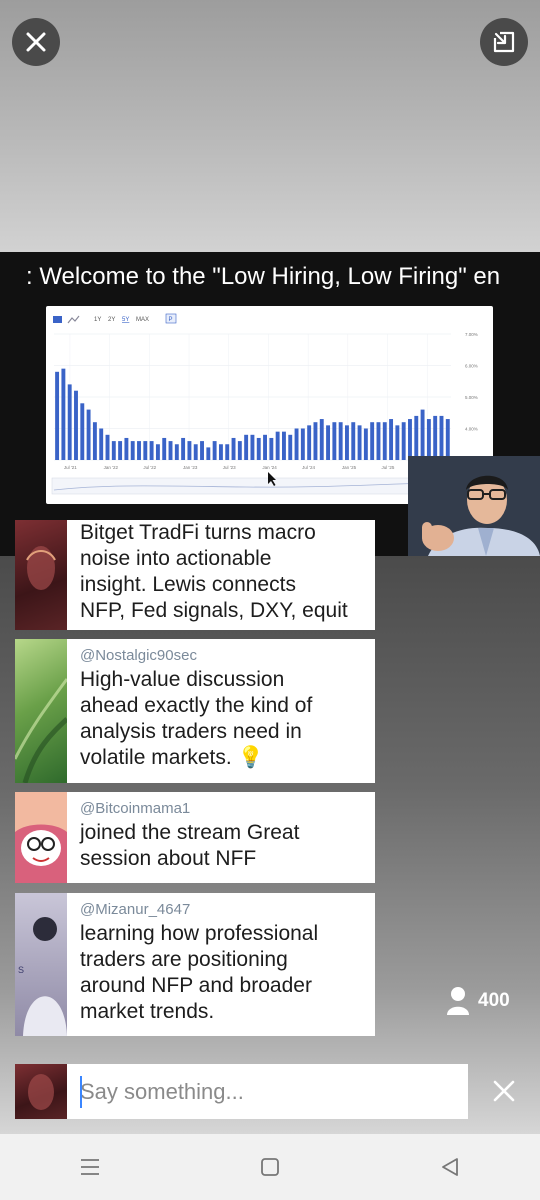 The width and height of the screenshot is (540, 1200). What do you see at coordinates (229, 467) in the screenshot?
I see `x-tick-label: Jul '23` at bounding box center [229, 467].